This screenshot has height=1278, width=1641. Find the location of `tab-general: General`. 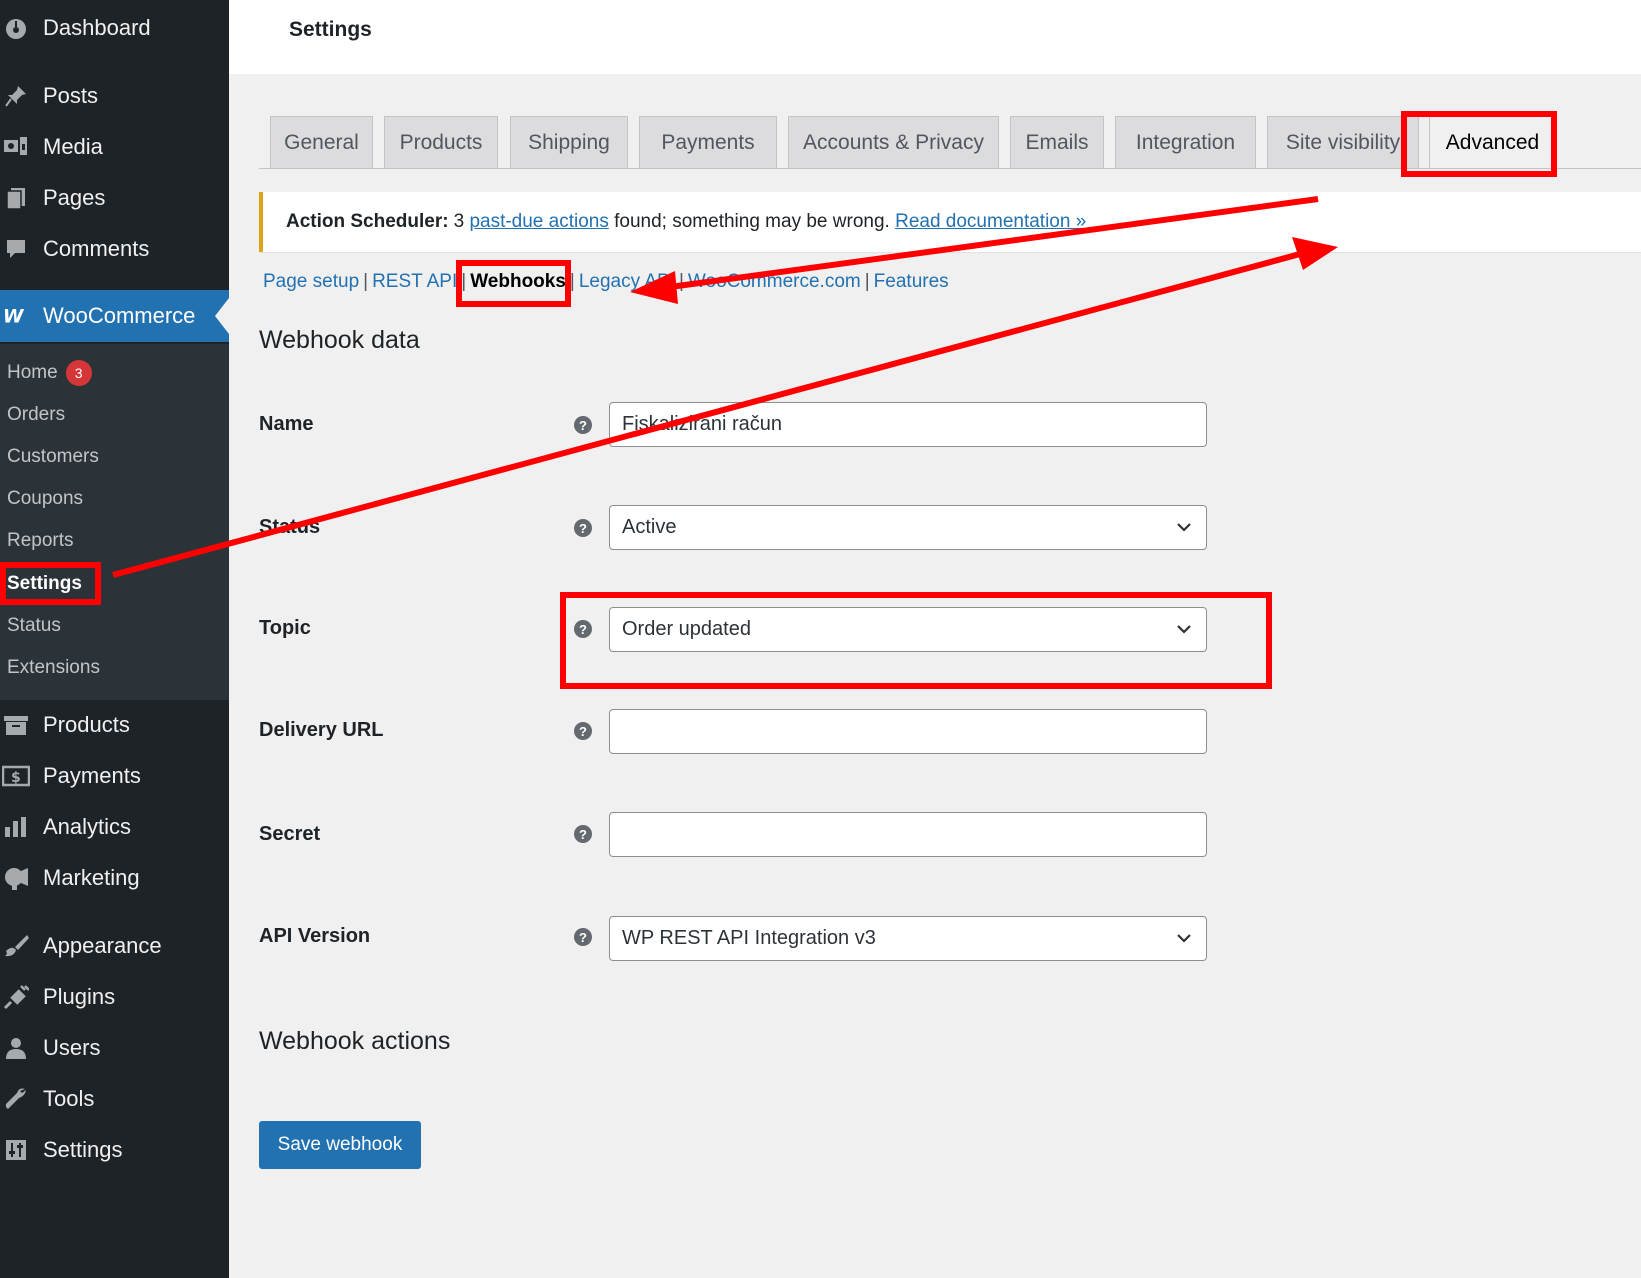

tab-general: General is located at coordinates (321, 142).